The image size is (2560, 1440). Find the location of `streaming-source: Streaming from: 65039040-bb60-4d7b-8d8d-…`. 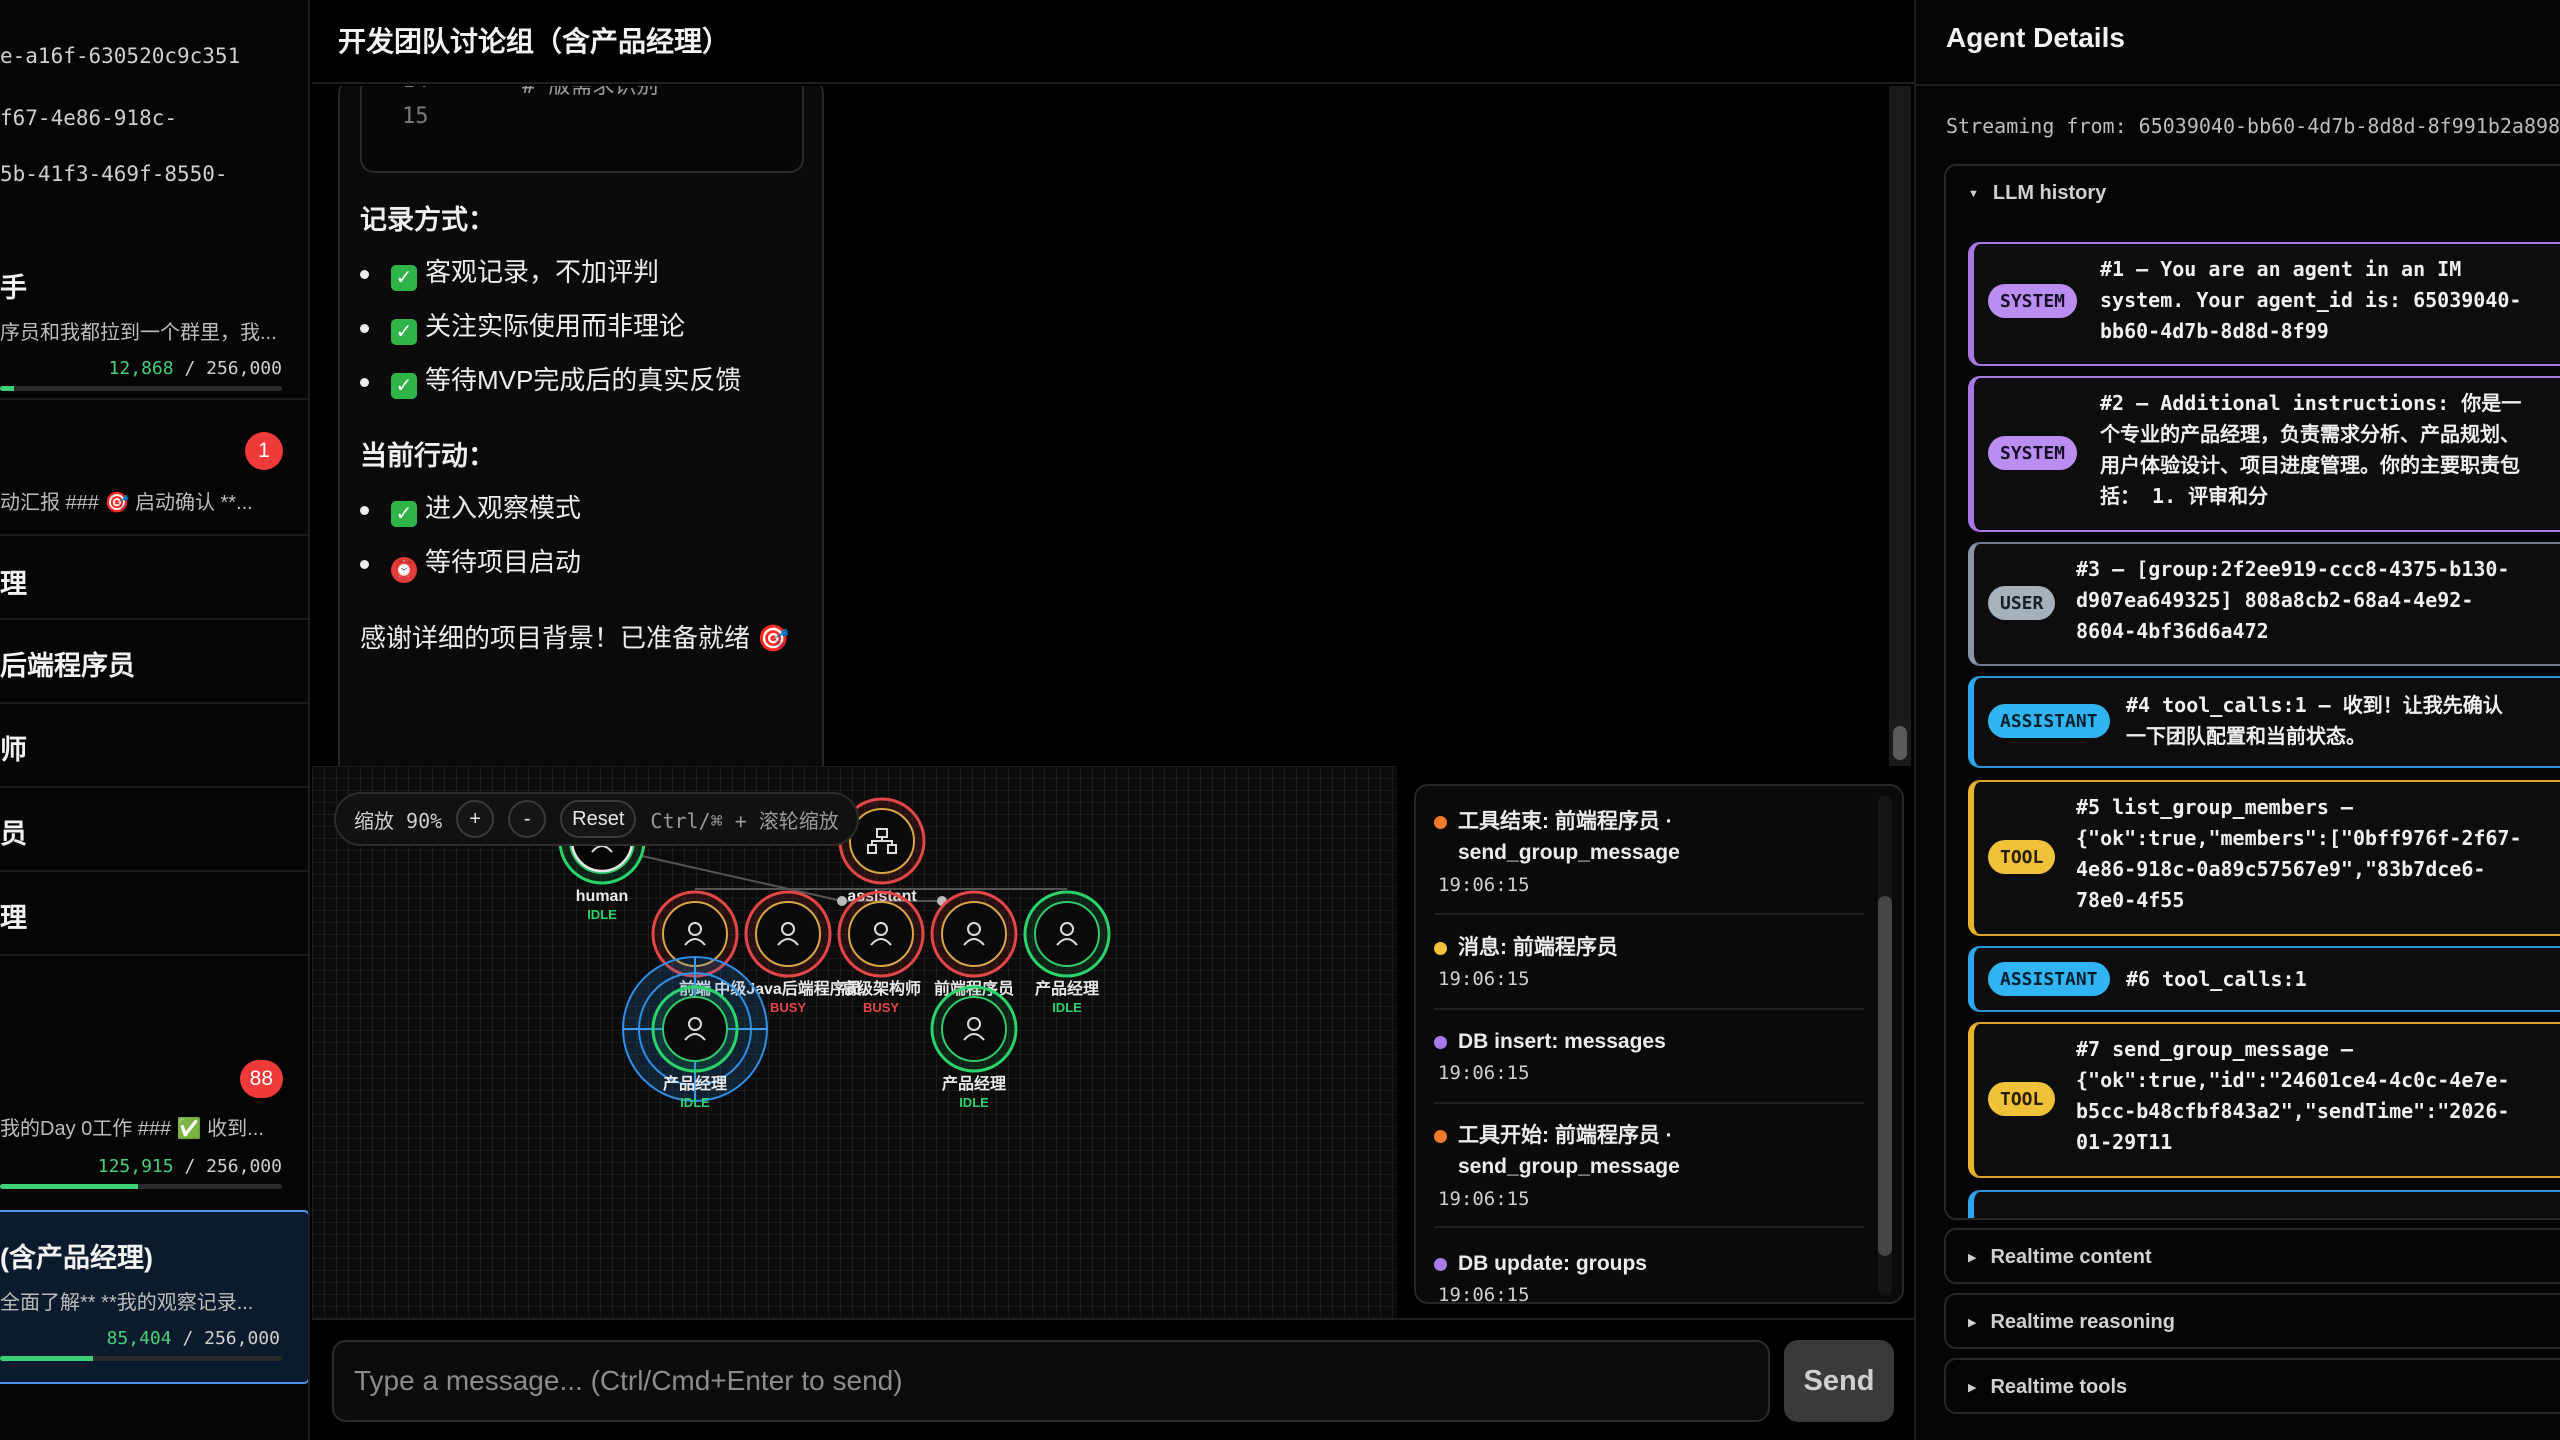

streaming-source: Streaming from: 65039040-bb60-4d7b-8d8d-… is located at coordinates (2253, 126).